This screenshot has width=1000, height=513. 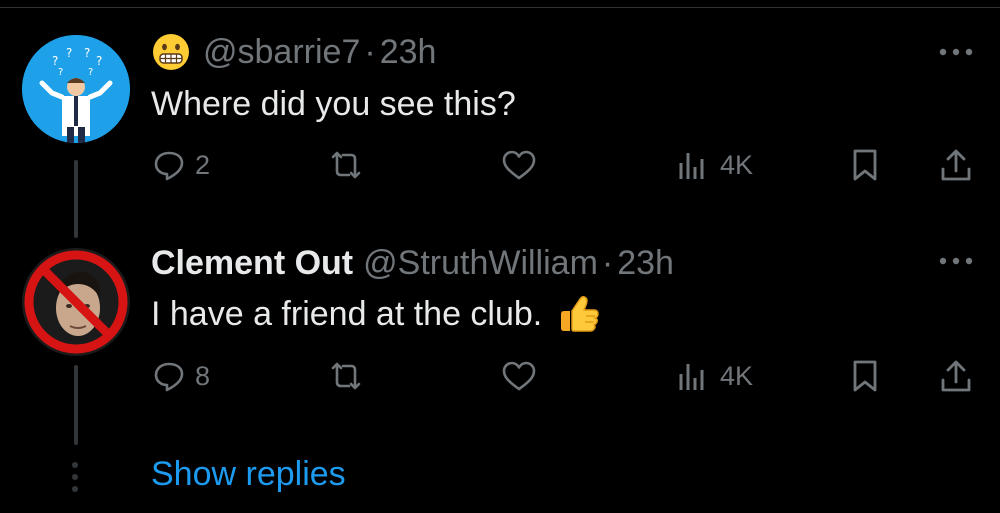 I want to click on tweet-text: I have a friend at the club., so click(x=376, y=314).